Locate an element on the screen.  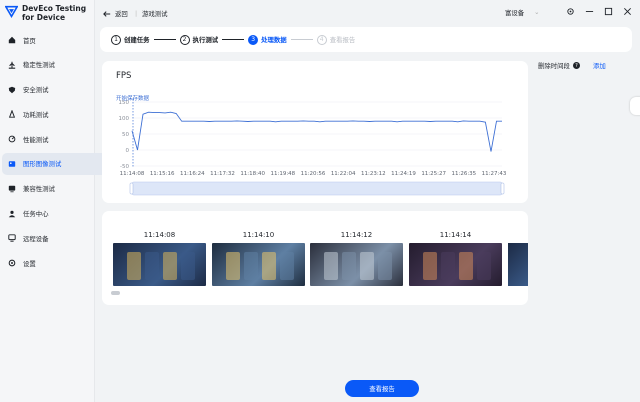
back-button: 返回 is located at coordinates (115, 13).